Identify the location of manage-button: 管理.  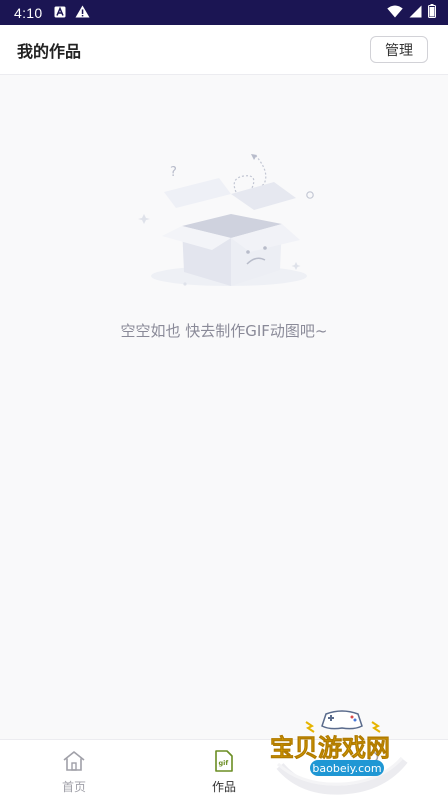
(399, 49).